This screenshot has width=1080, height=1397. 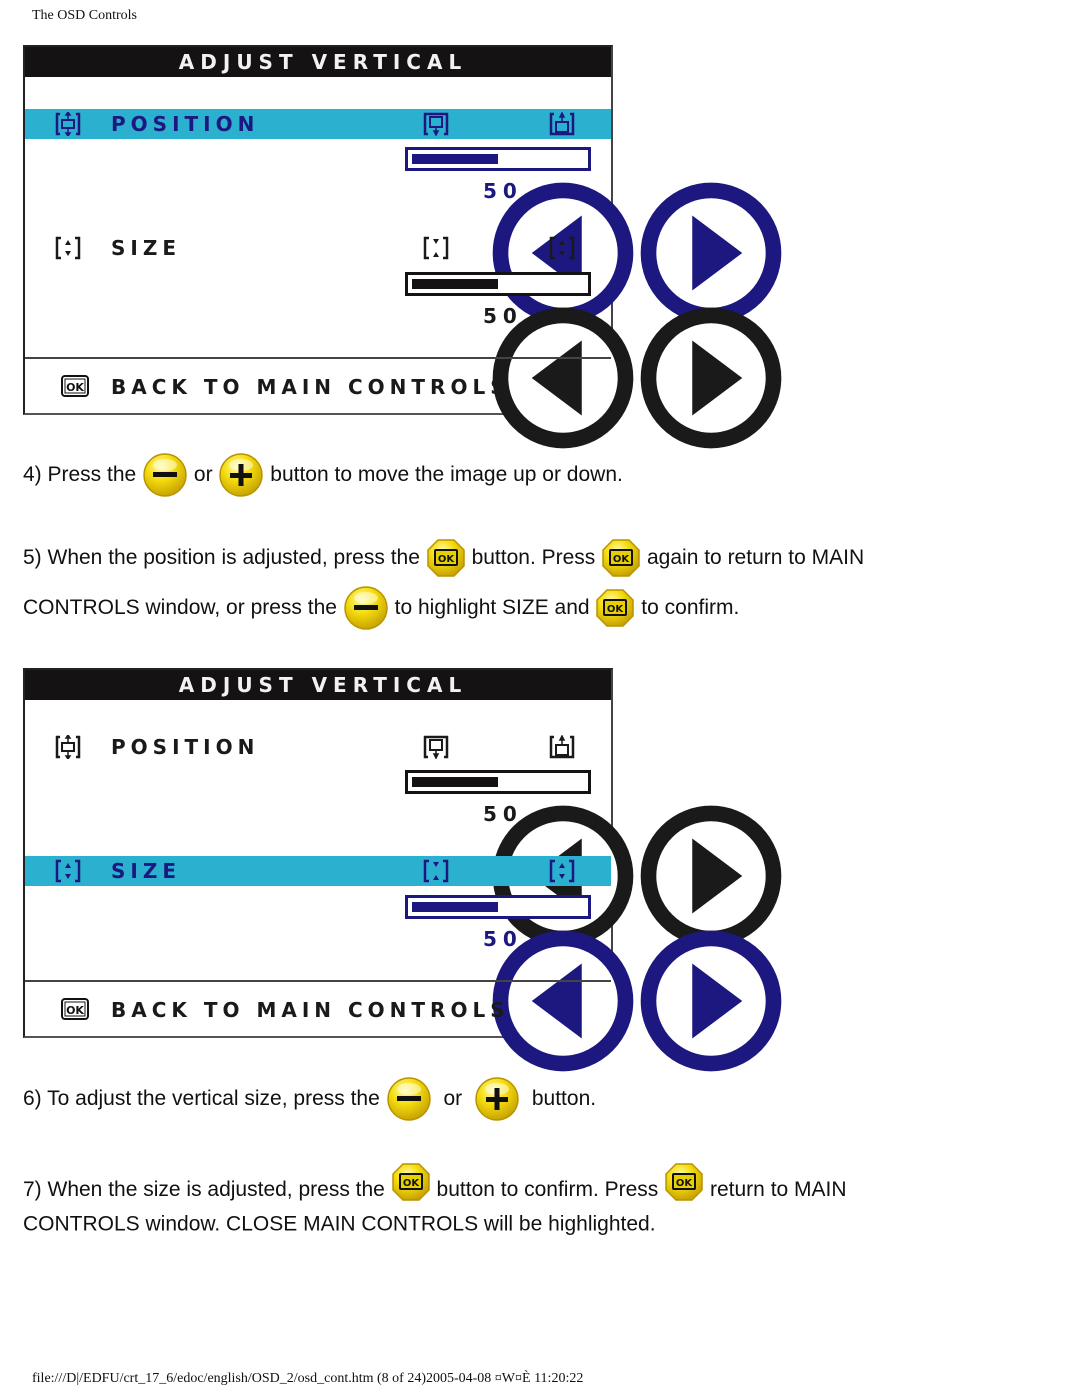 I want to click on step-text: button., so click(x=564, y=1098).